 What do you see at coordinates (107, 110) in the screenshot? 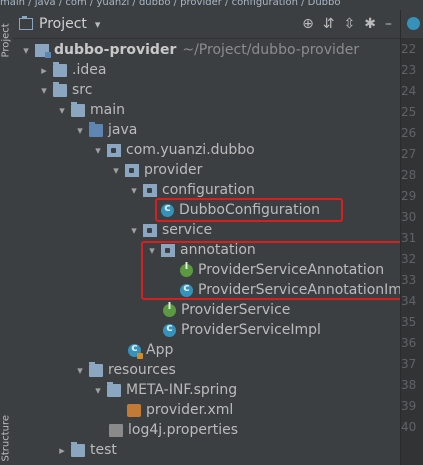
I see `tree-item-label: main` at bounding box center [107, 110].